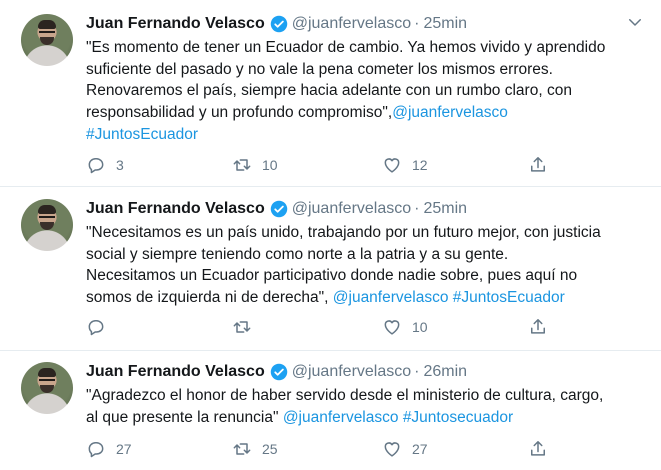 The image size is (661, 470). Describe the element at coordinates (255, 449) in the screenshot. I see `retweet-button: 25` at that location.